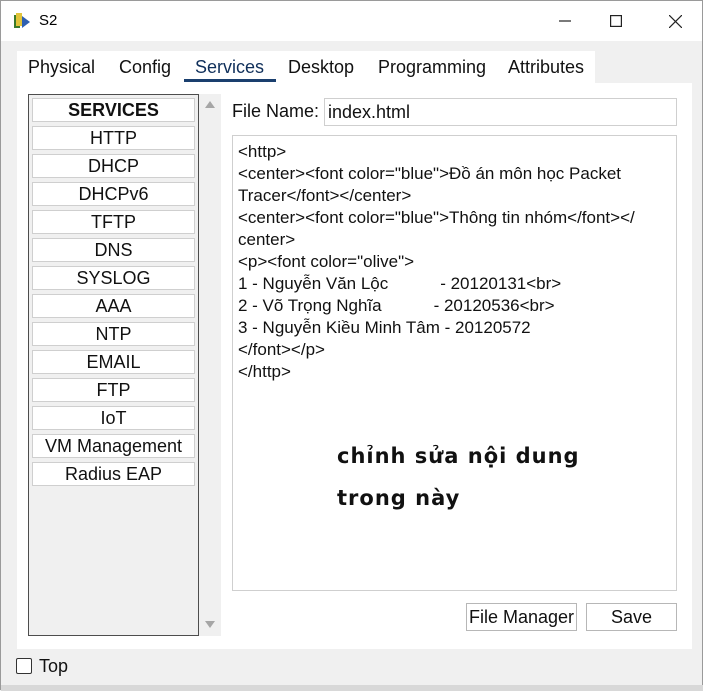 Image resolution: width=703 pixels, height=691 pixels. Describe the element at coordinates (500, 112) in the screenshot. I see `file-name-input` at that location.